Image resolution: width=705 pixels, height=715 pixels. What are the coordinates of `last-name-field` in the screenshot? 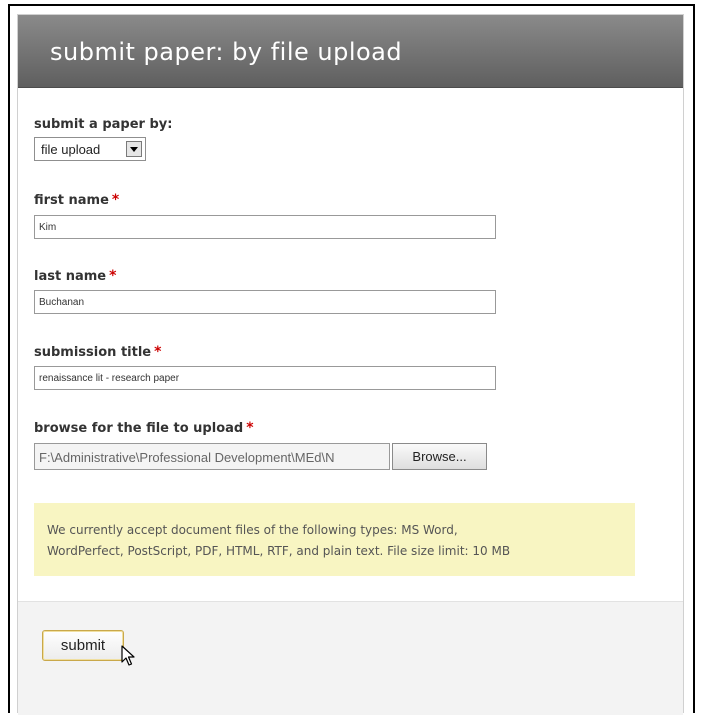 It's located at (265, 302).